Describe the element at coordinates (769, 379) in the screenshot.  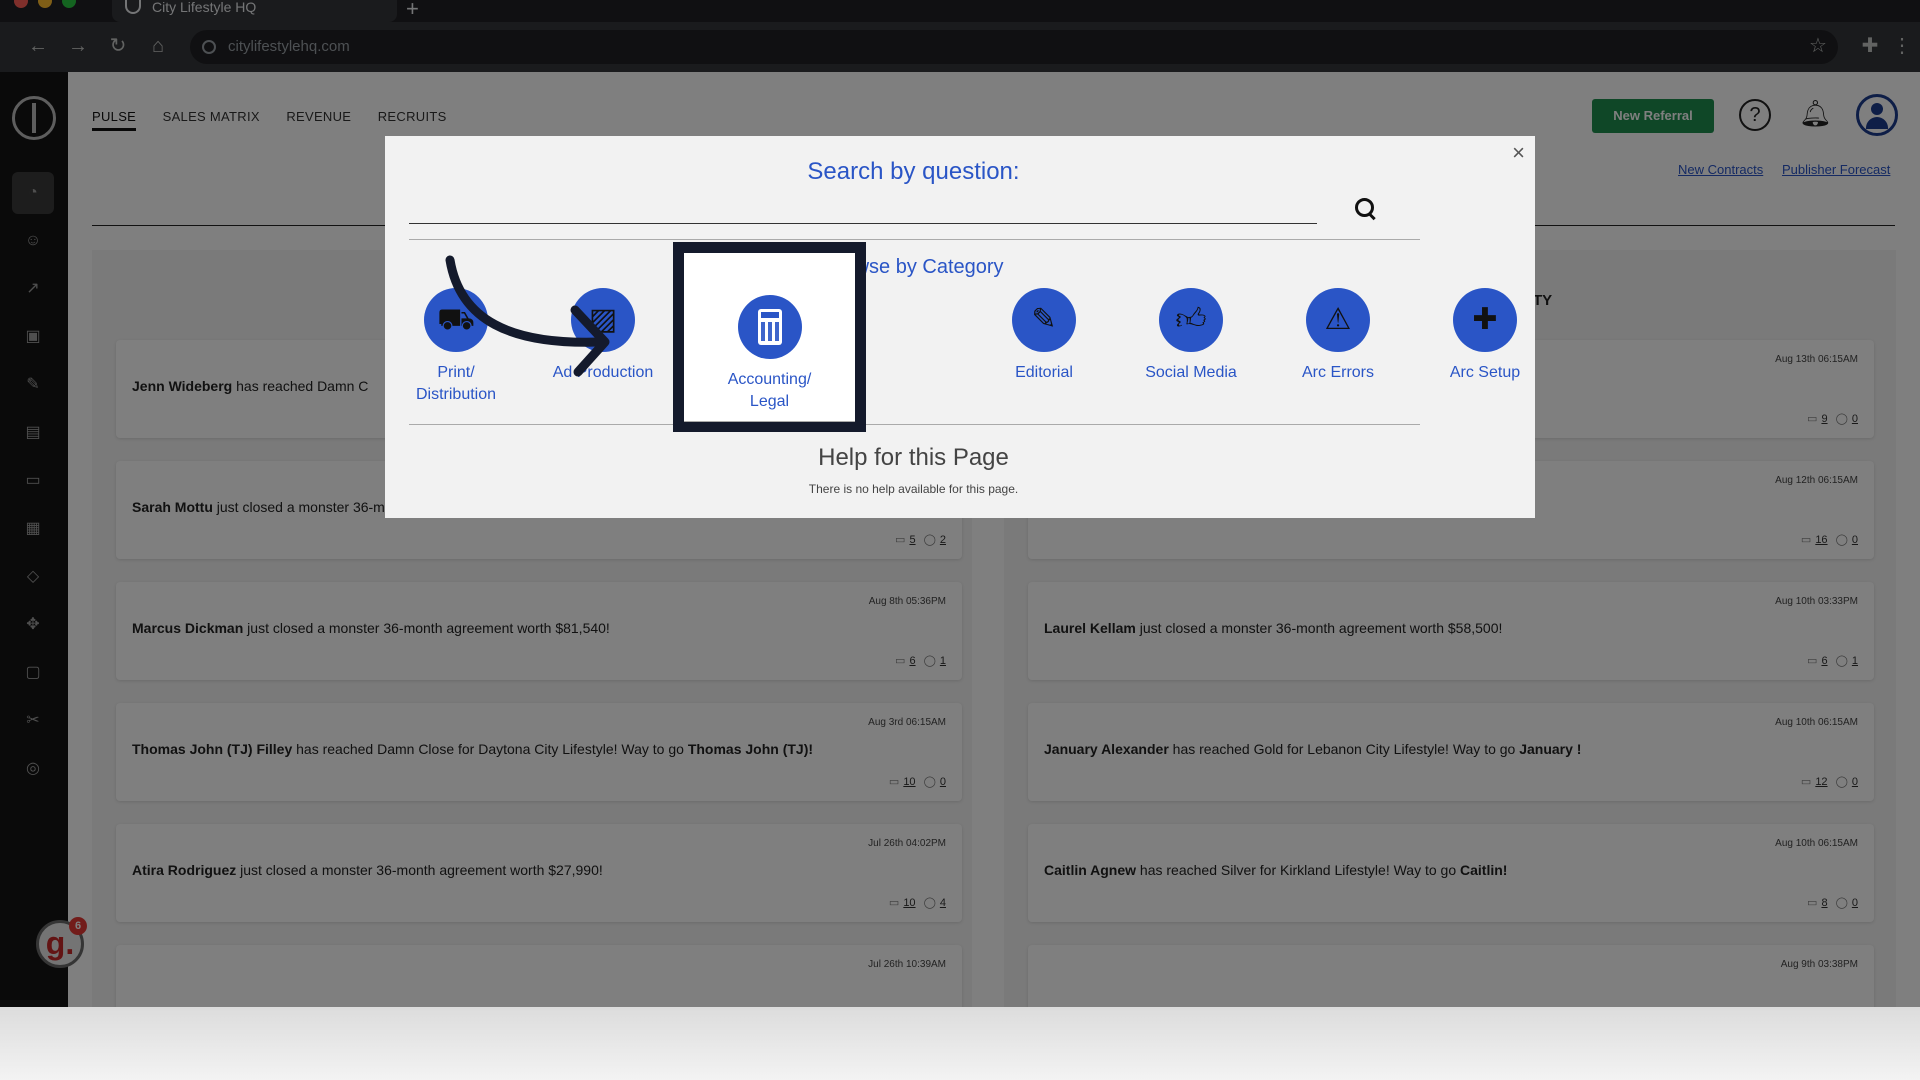
I see `category-label: Accounting/` at that location.